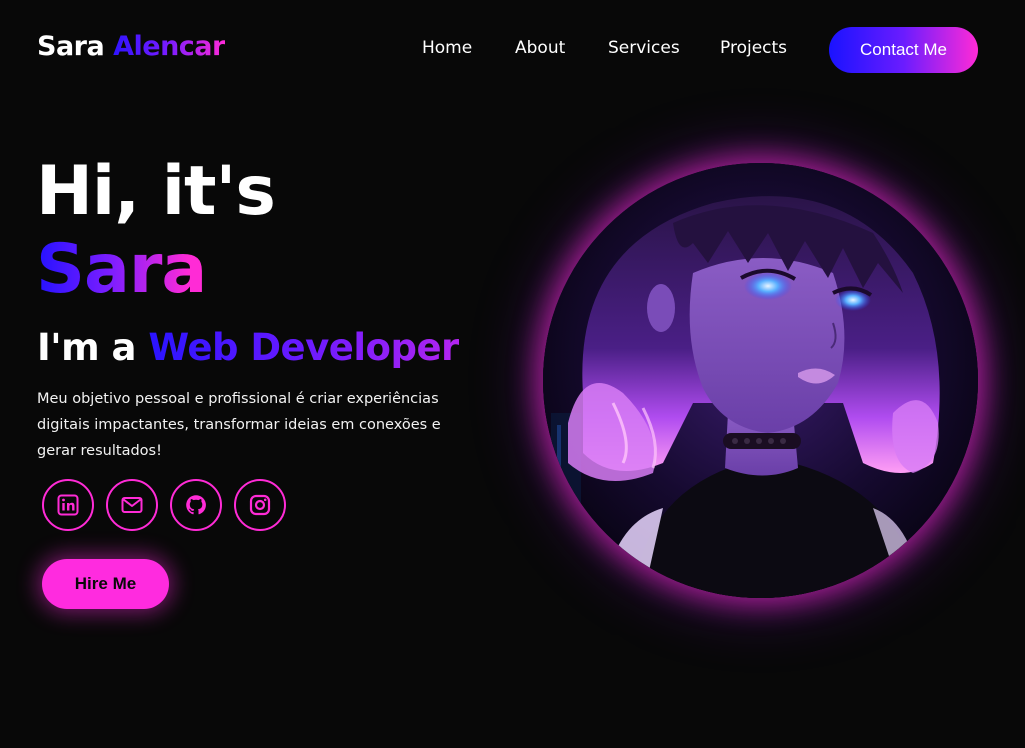 The height and width of the screenshot is (748, 1025). What do you see at coordinates (121, 269) in the screenshot?
I see `hero-name: Sara` at bounding box center [121, 269].